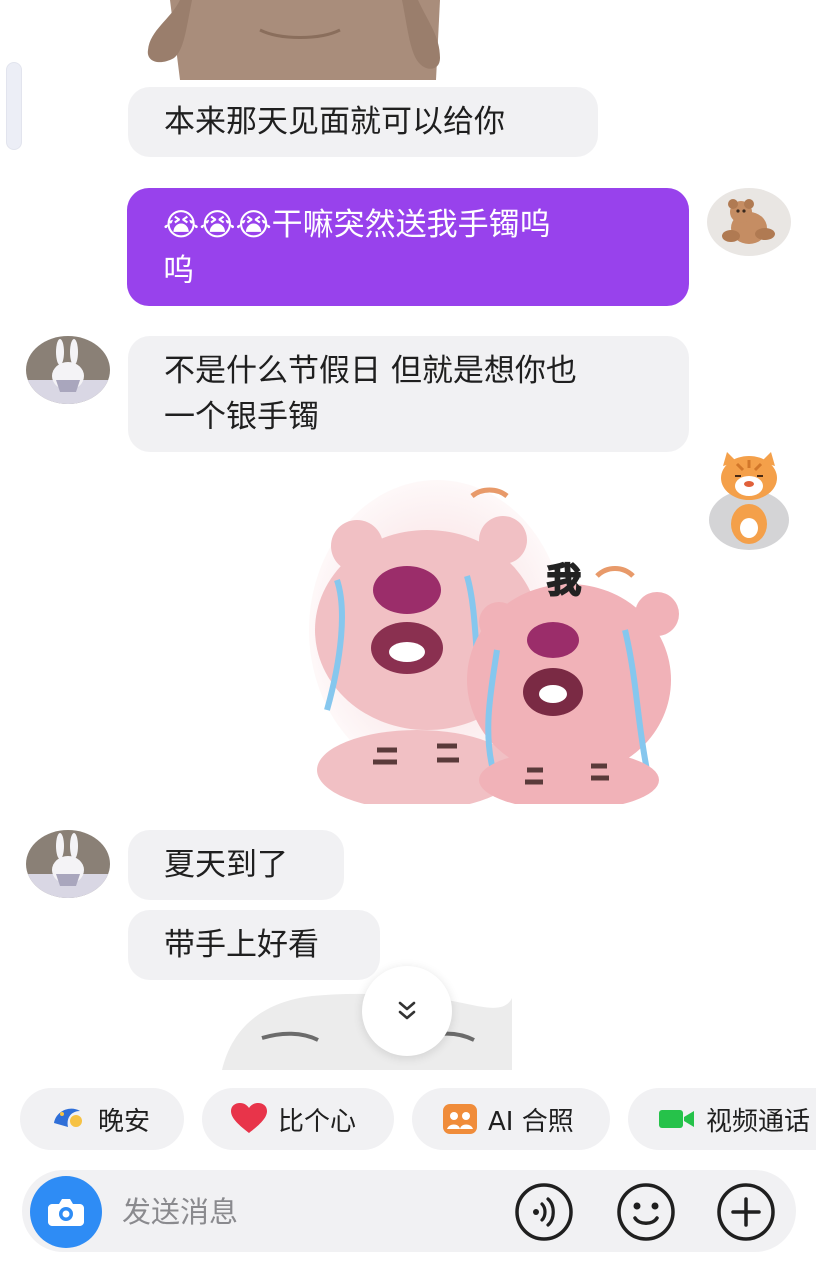 The height and width of the screenshot is (1283, 816). I want to click on quick-action-ai-photo: AI 合照, so click(511, 1119).